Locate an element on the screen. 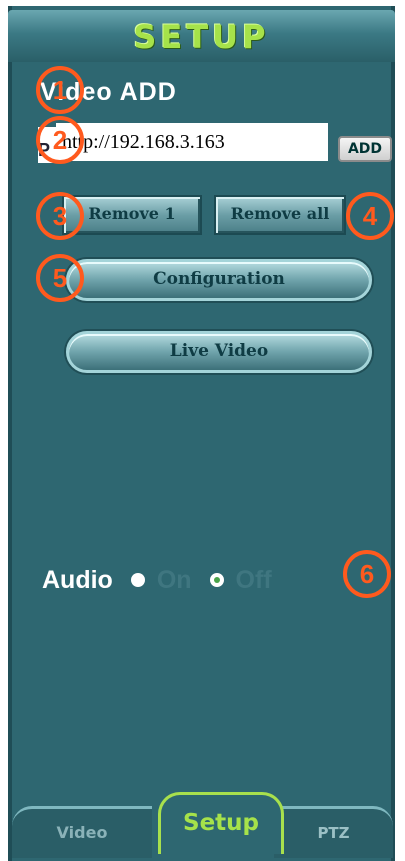 The image size is (405, 861). video-url-input is located at coordinates (192, 142).